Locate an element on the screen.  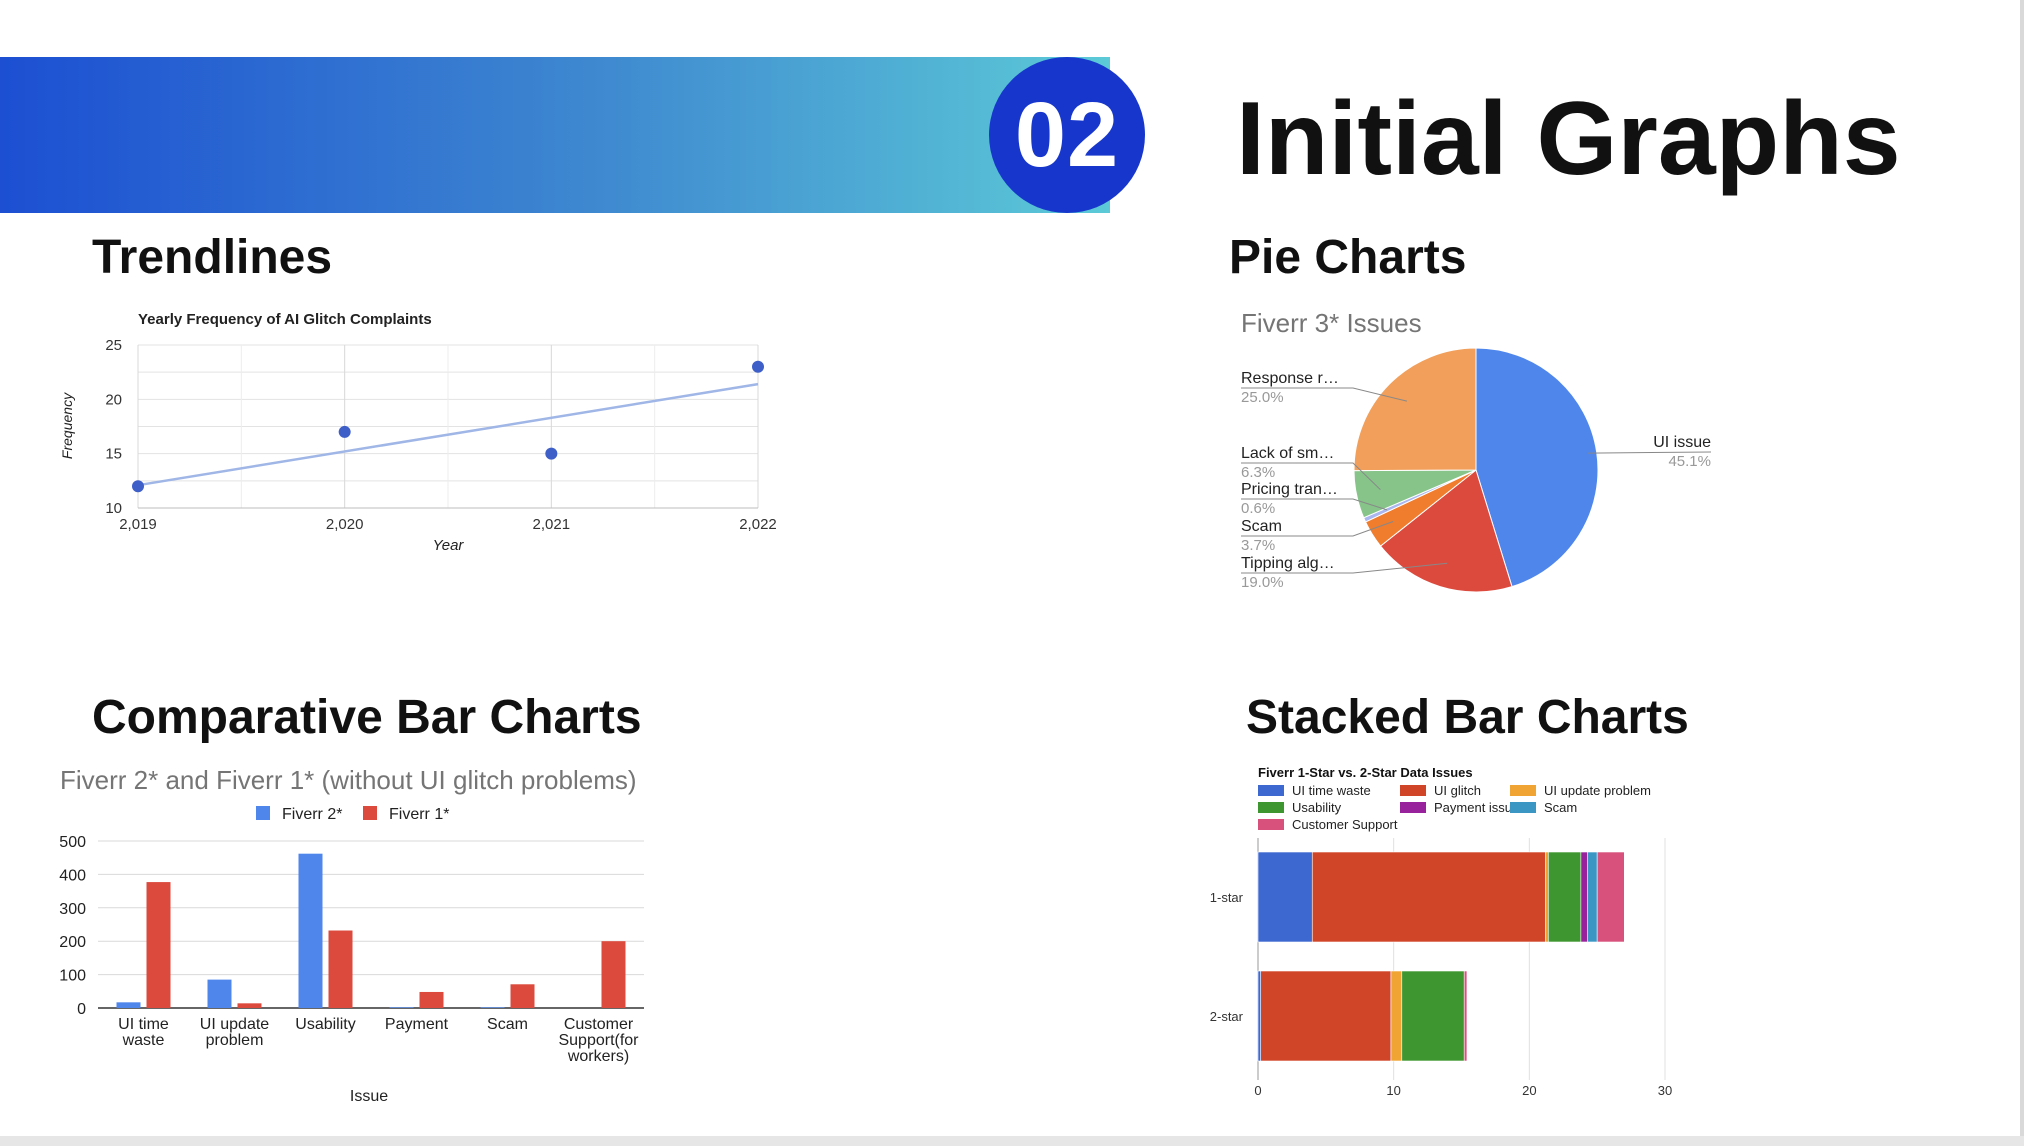
y-tick-label: 1-star is located at coordinates (1227, 897).